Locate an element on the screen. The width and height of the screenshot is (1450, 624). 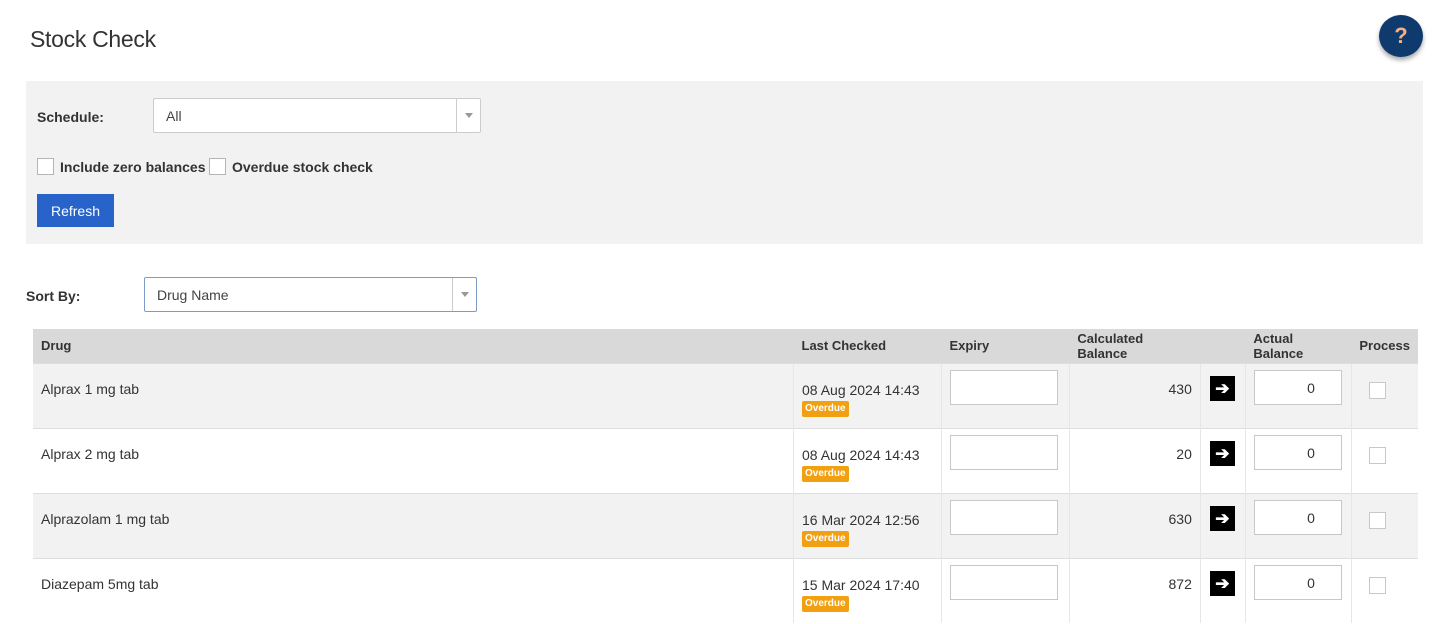
overdue-label: Overdue stock check is located at coordinates (302, 166).